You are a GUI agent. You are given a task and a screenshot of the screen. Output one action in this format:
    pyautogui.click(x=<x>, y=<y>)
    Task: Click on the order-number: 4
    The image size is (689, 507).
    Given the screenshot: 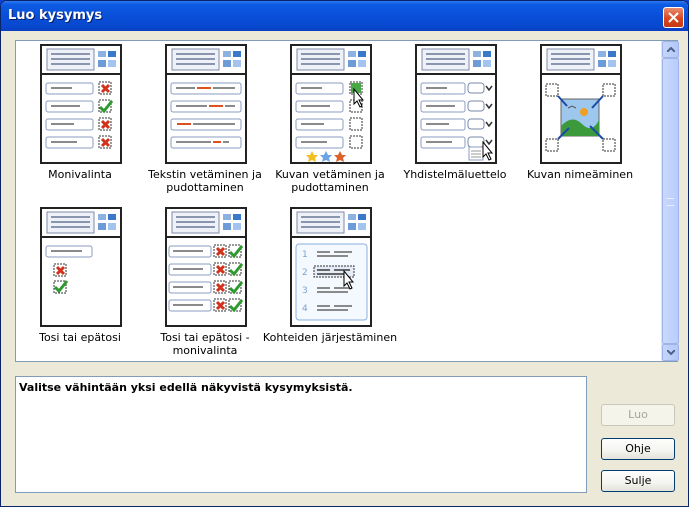 What is the action you would take?
    pyautogui.click(x=305, y=309)
    